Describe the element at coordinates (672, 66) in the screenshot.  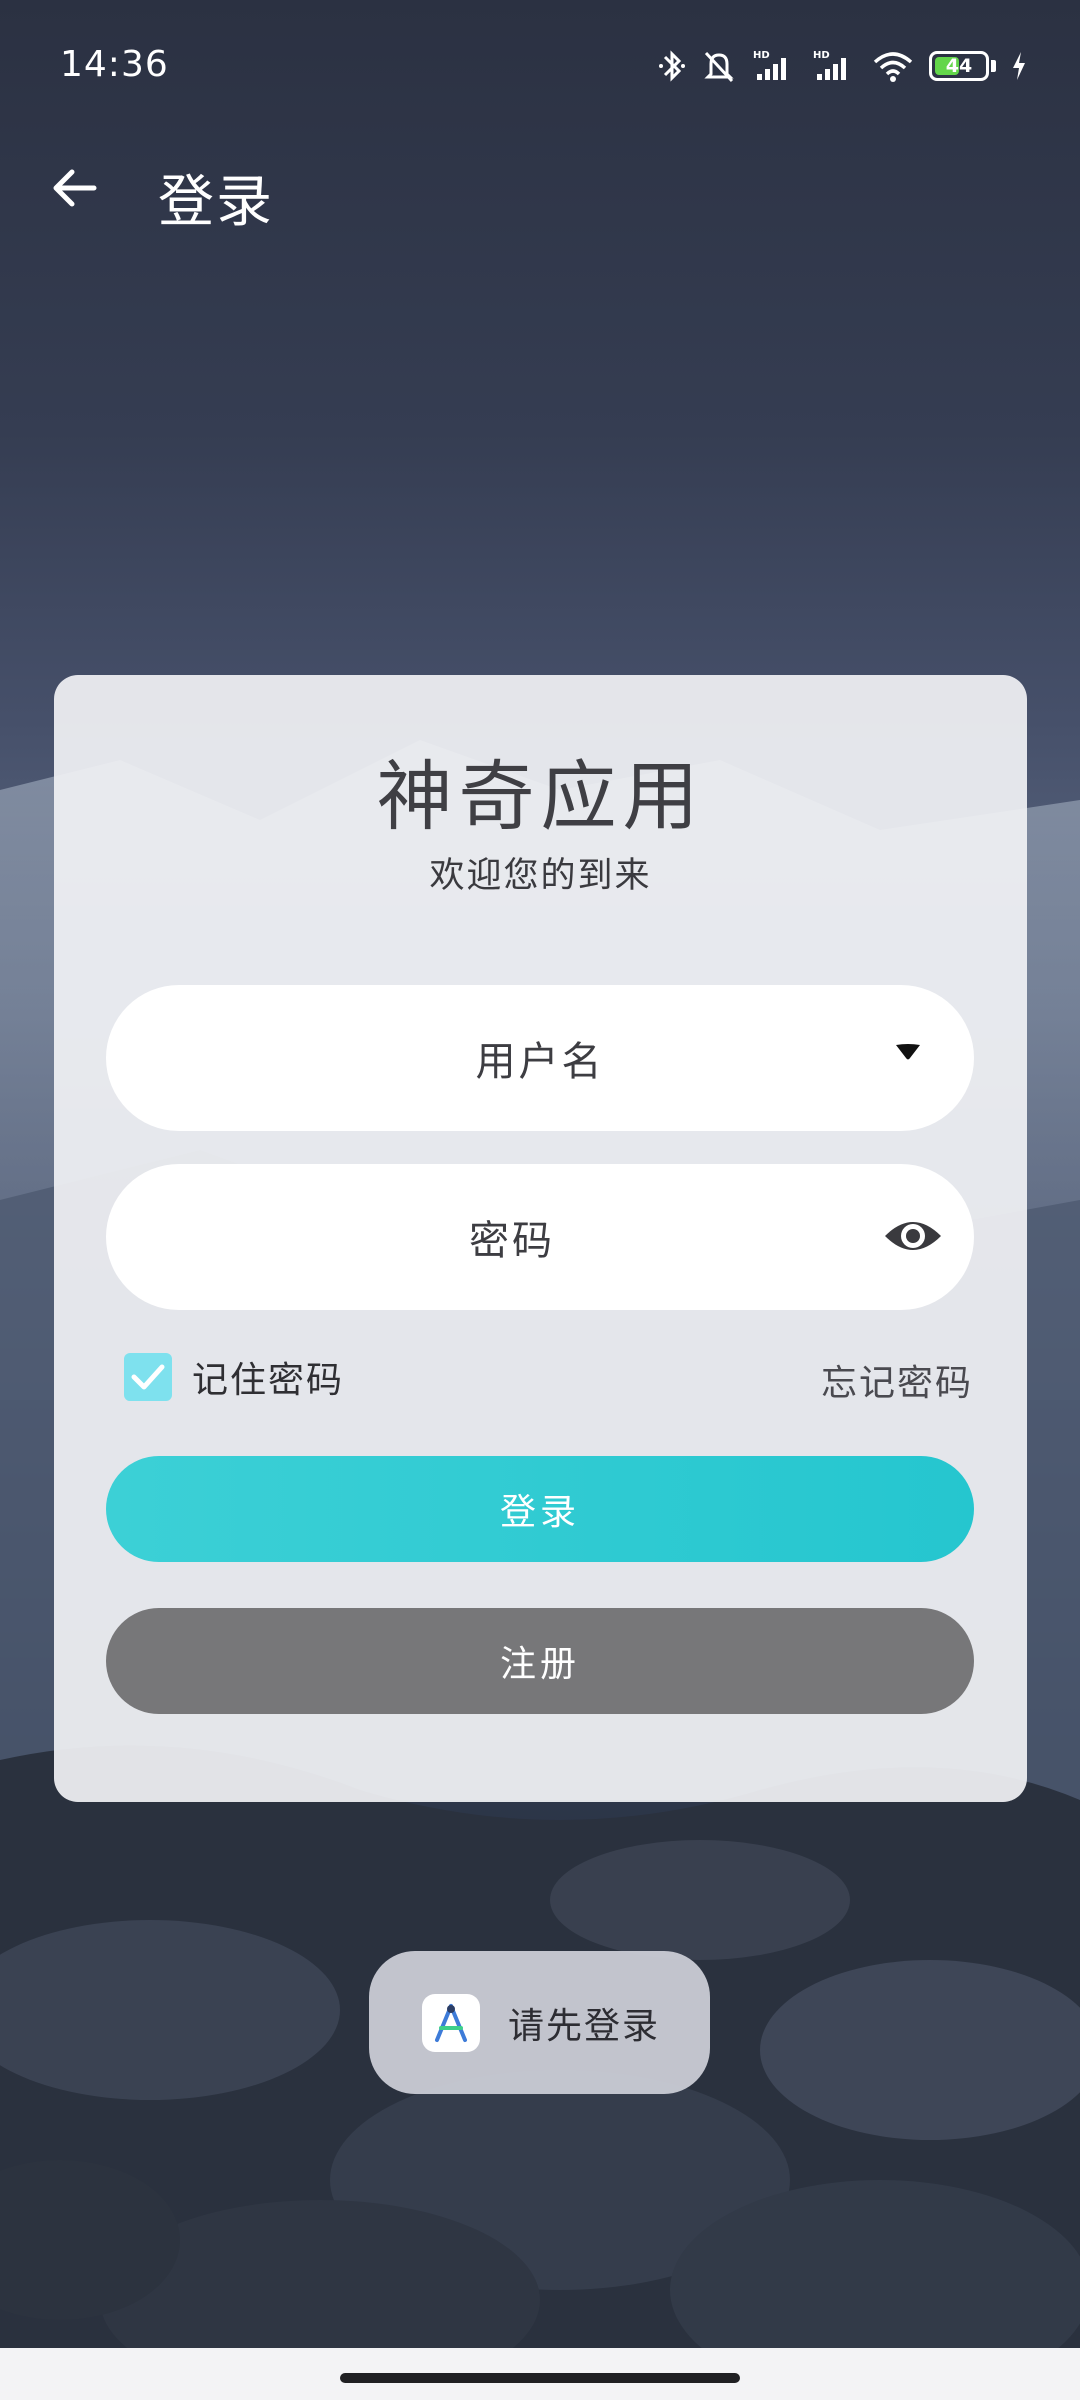
I see `bluetooth-icon` at that location.